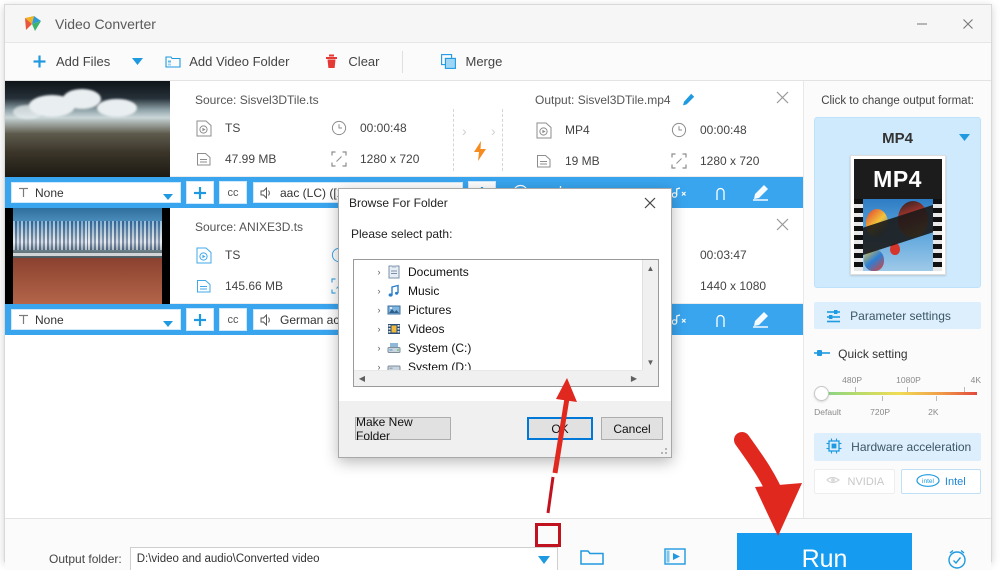 This screenshot has width=1000, height=570. Describe the element at coordinates (204, 286) in the screenshot. I see `document-icon` at that location.